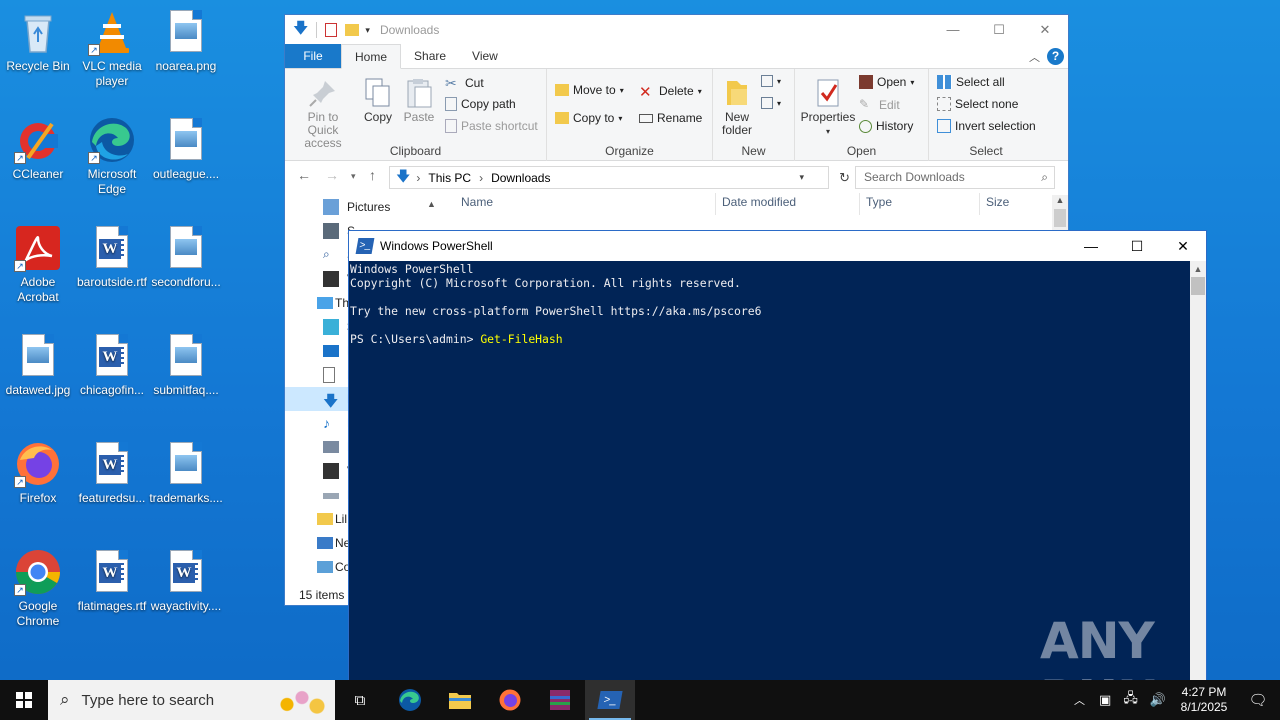  What do you see at coordinates (480, 104) in the screenshot?
I see `copy-path-button: Copy path` at bounding box center [480, 104].